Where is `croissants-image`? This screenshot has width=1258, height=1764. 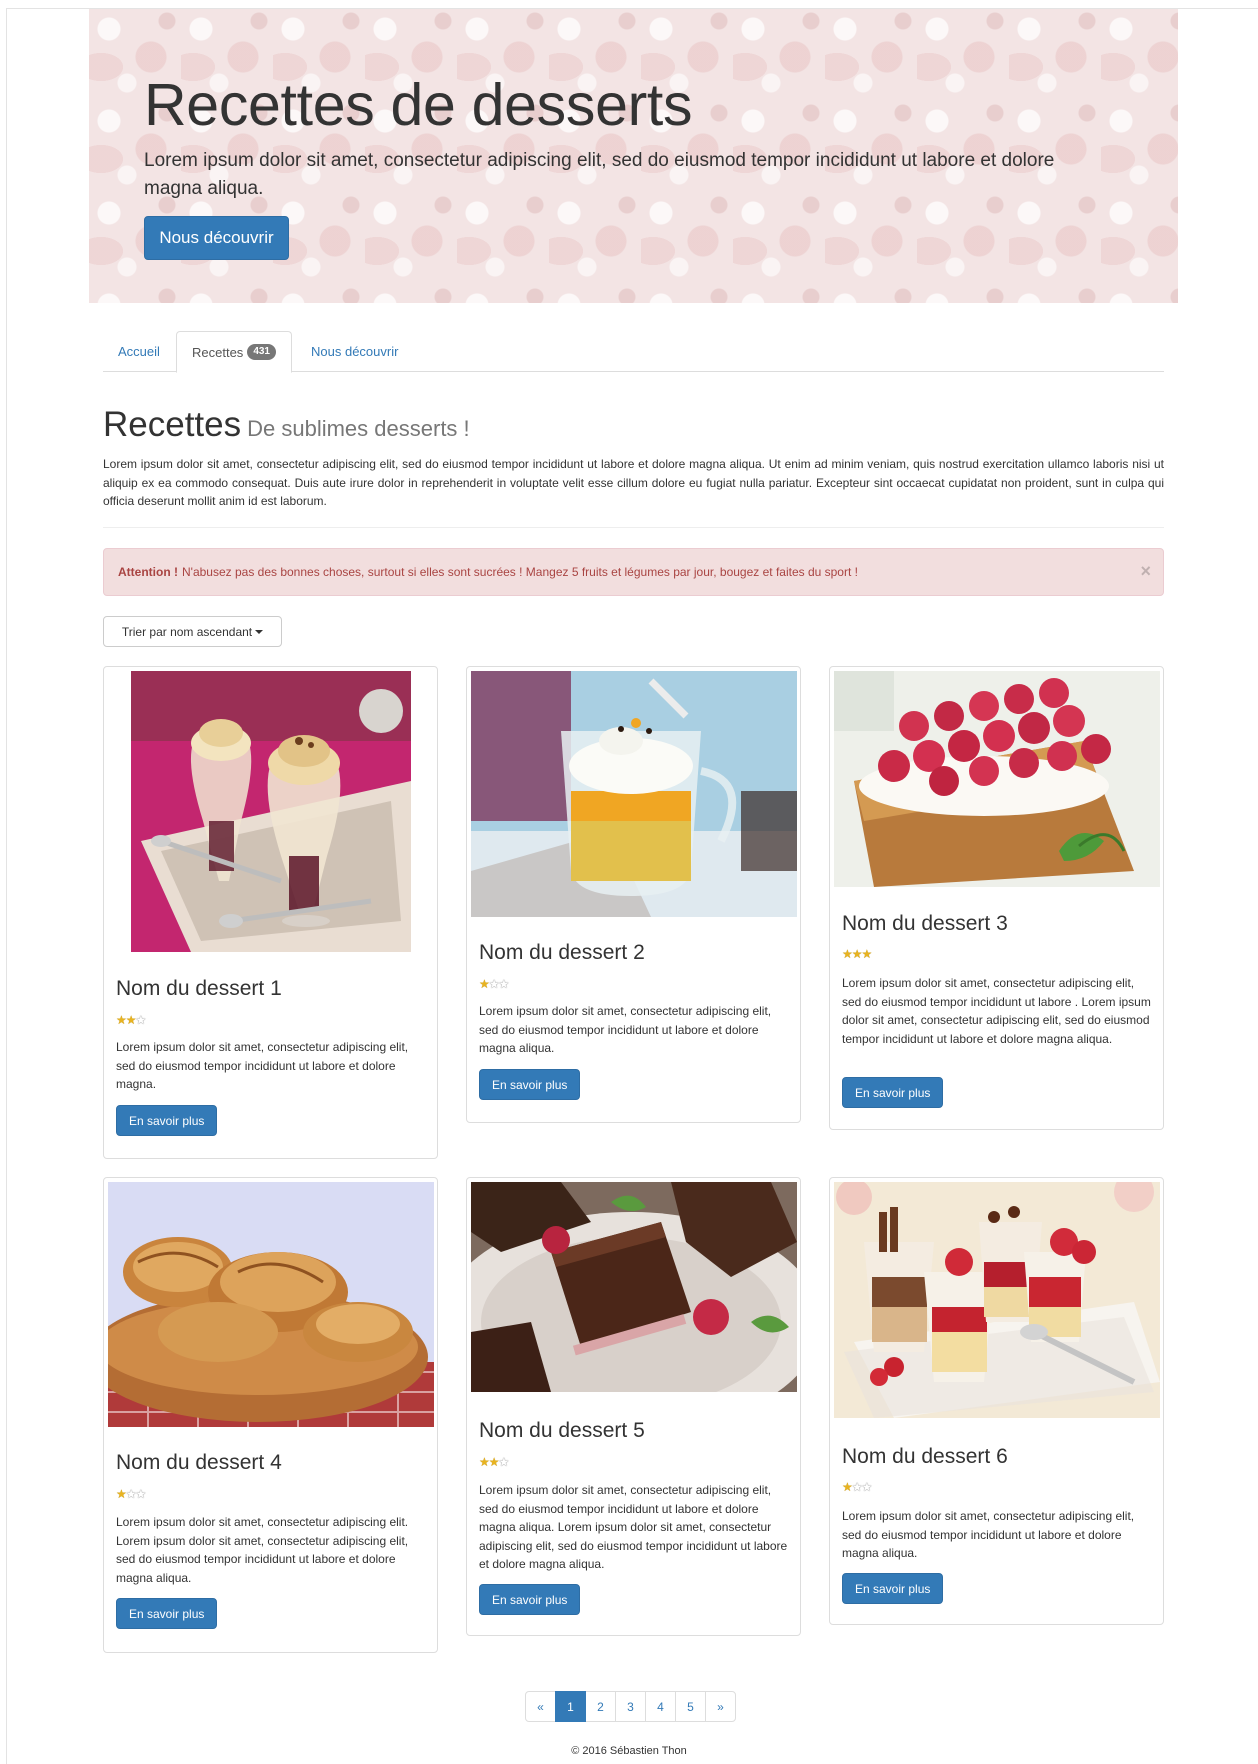
croissants-image is located at coordinates (271, 1304).